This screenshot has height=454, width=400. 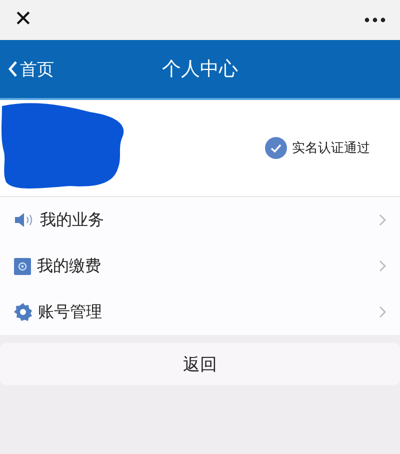 What do you see at coordinates (200, 69) in the screenshot?
I see `page-title: 个人中心` at bounding box center [200, 69].